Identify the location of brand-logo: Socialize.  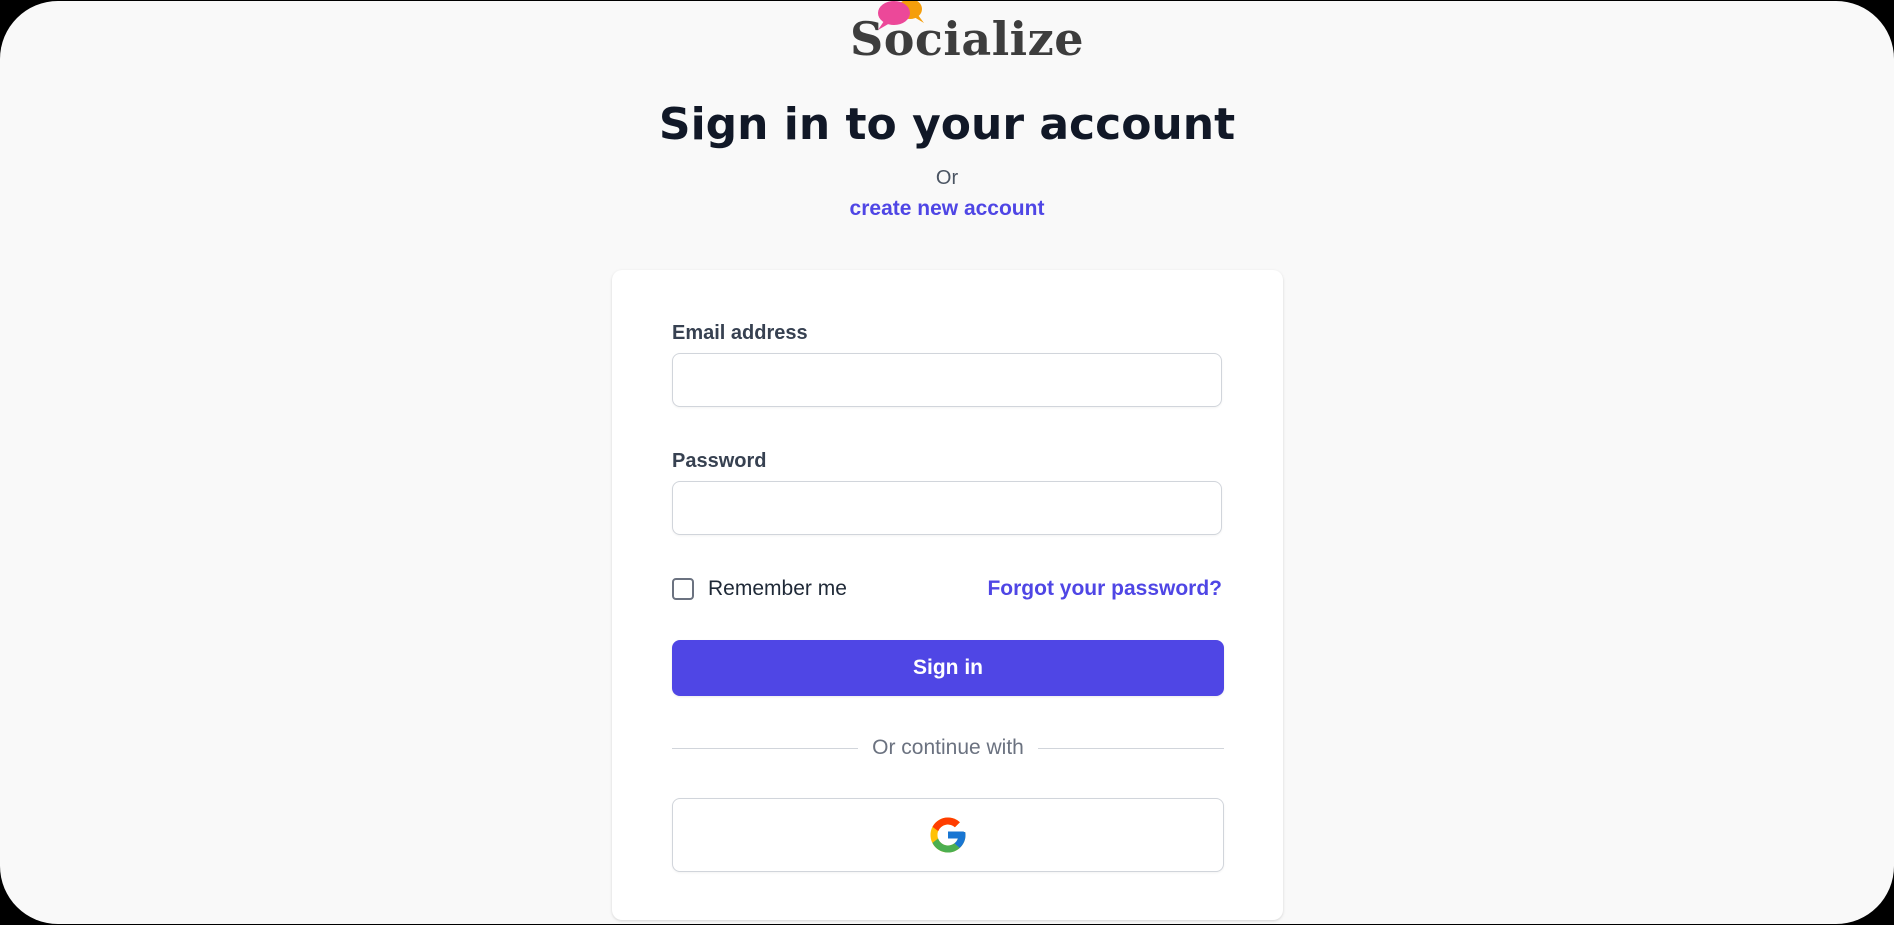
(967, 34).